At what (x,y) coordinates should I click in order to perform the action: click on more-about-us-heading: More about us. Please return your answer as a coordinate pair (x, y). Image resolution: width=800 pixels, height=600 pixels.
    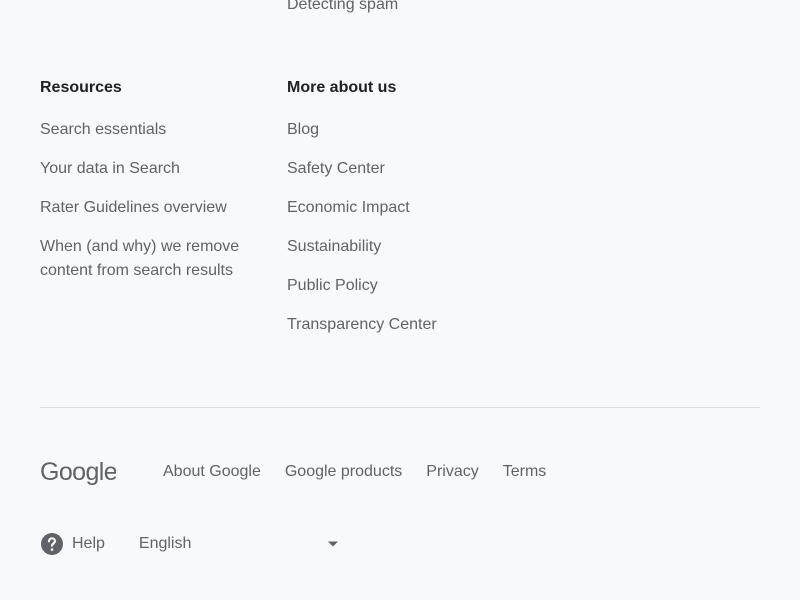
    Looking at the image, I should click on (342, 87).